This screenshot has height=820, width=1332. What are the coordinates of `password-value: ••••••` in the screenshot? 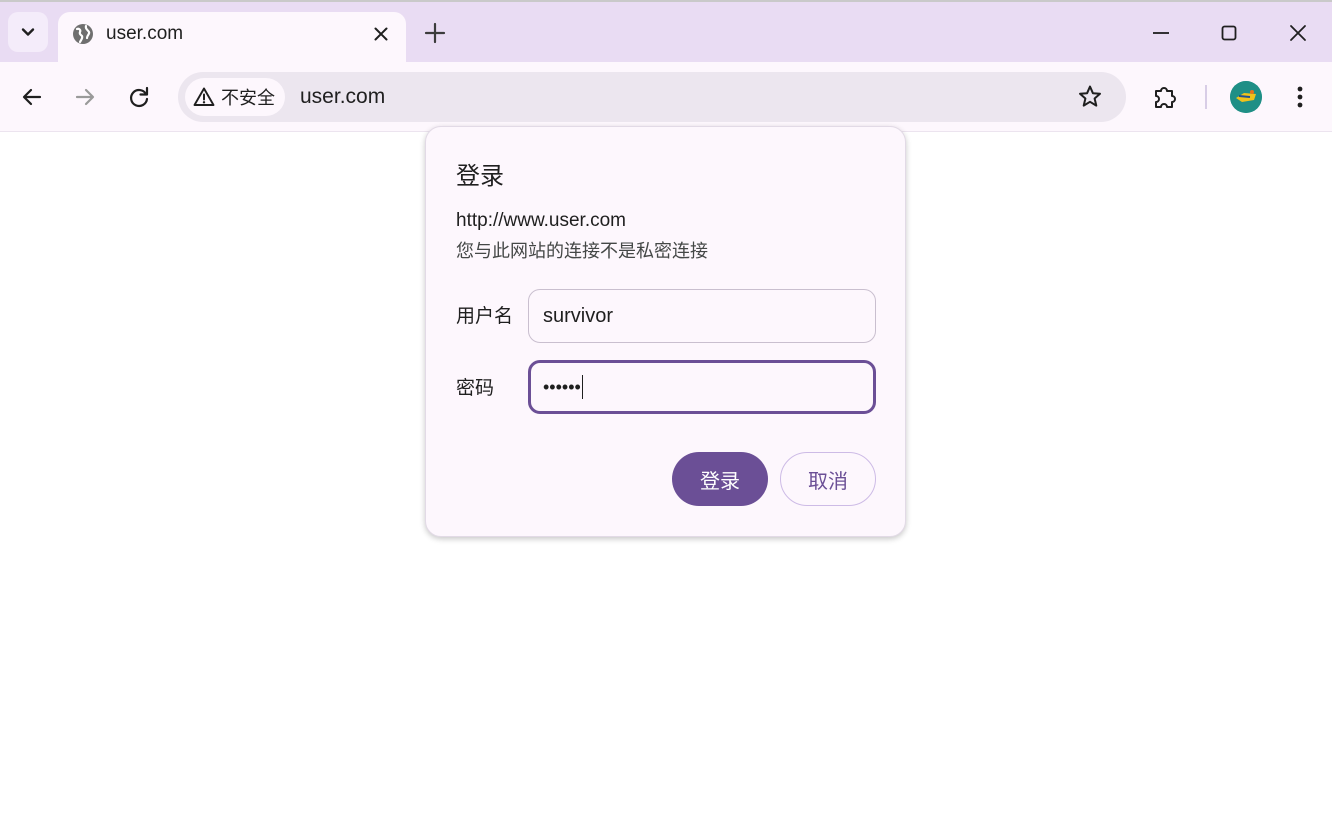 It's located at (562, 386).